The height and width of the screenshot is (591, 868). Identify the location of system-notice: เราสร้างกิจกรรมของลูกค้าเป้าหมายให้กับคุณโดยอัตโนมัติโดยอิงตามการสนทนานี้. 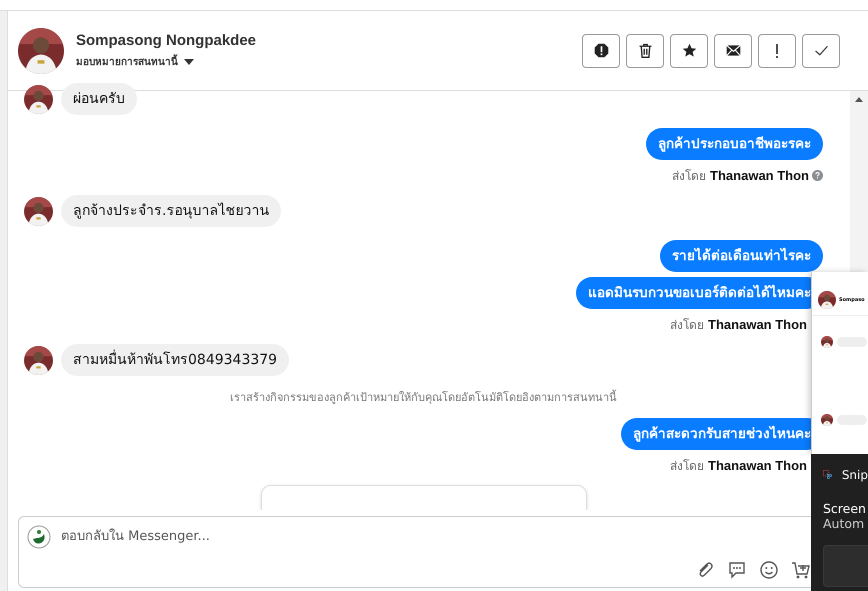
(423, 397).